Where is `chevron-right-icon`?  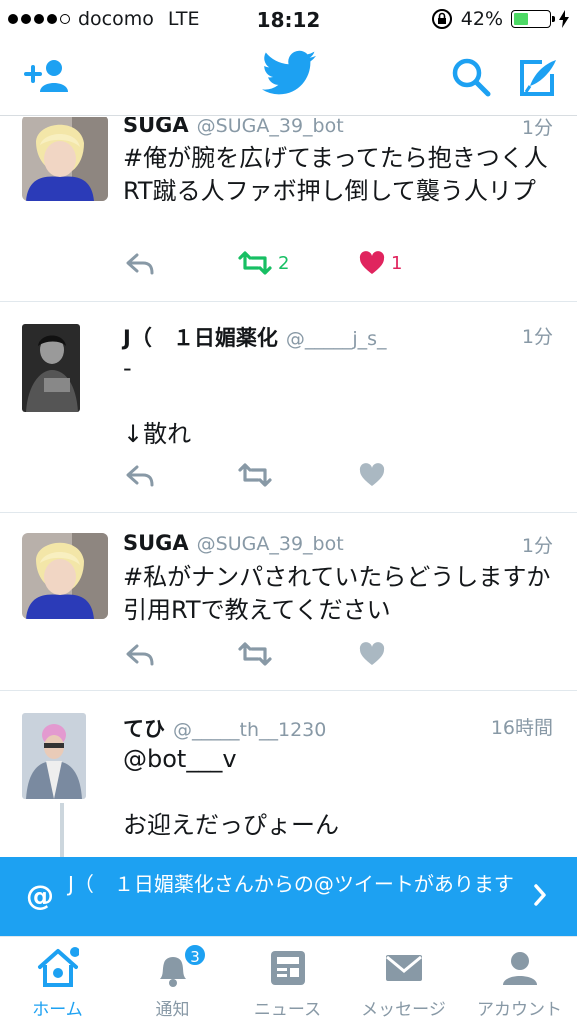
chevron-right-icon is located at coordinates (540, 895).